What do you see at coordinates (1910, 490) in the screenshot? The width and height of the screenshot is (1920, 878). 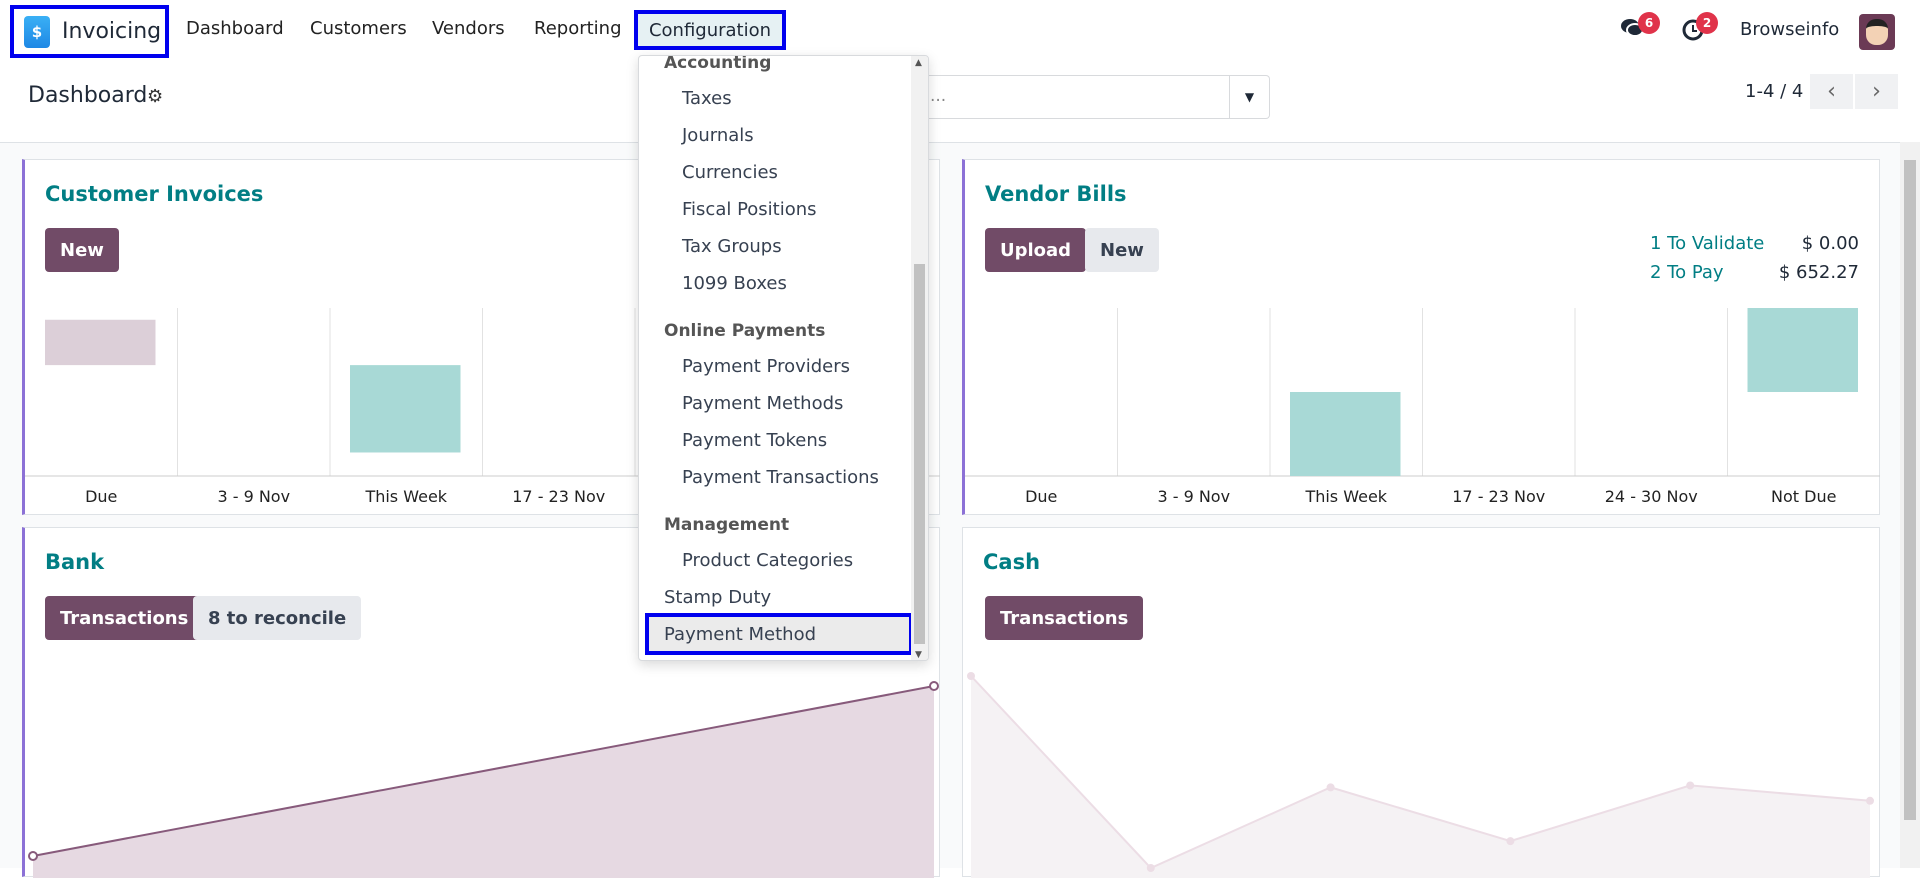 I see `scrollbar-thumb` at bounding box center [1910, 490].